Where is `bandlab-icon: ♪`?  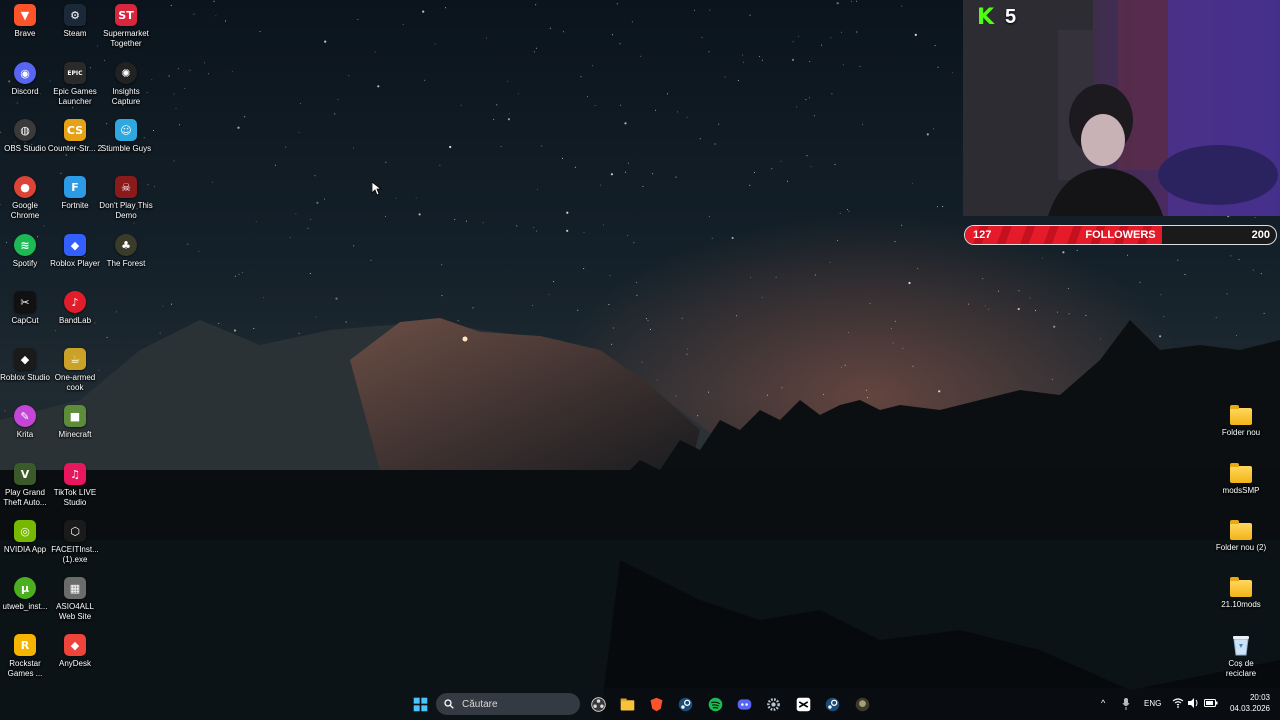
bandlab-icon: ♪ is located at coordinates (75, 302).